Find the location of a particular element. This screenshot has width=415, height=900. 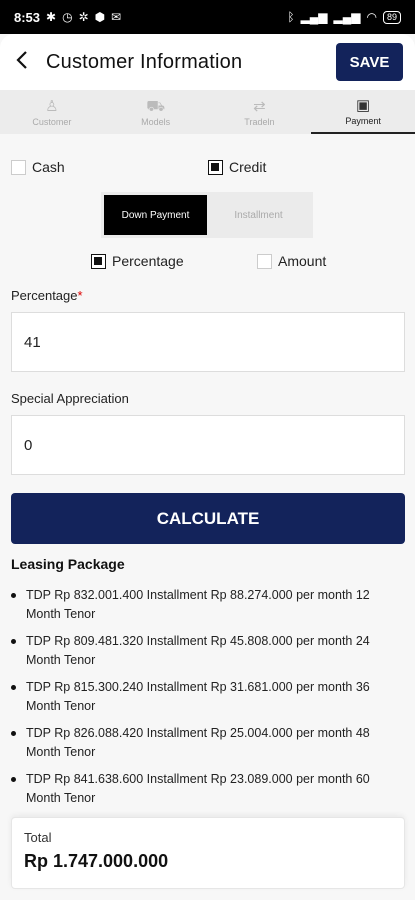

credit-checkbox is located at coordinates (215, 167).